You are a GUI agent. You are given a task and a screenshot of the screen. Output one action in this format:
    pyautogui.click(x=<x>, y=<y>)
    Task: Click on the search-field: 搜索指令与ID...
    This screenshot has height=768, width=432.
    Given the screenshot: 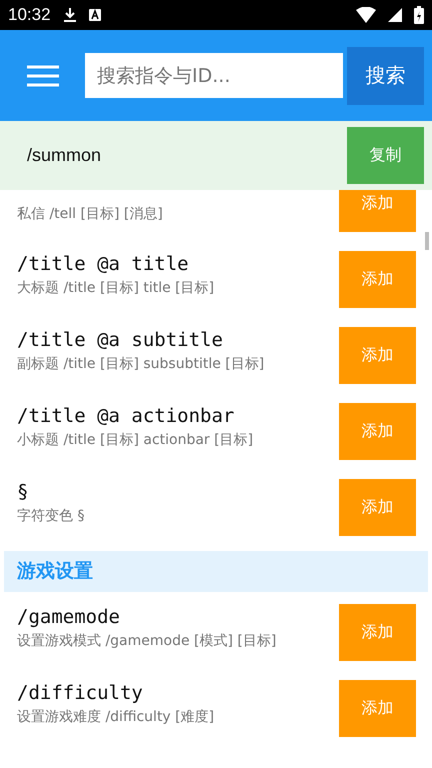 What is the action you would take?
    pyautogui.click(x=214, y=75)
    